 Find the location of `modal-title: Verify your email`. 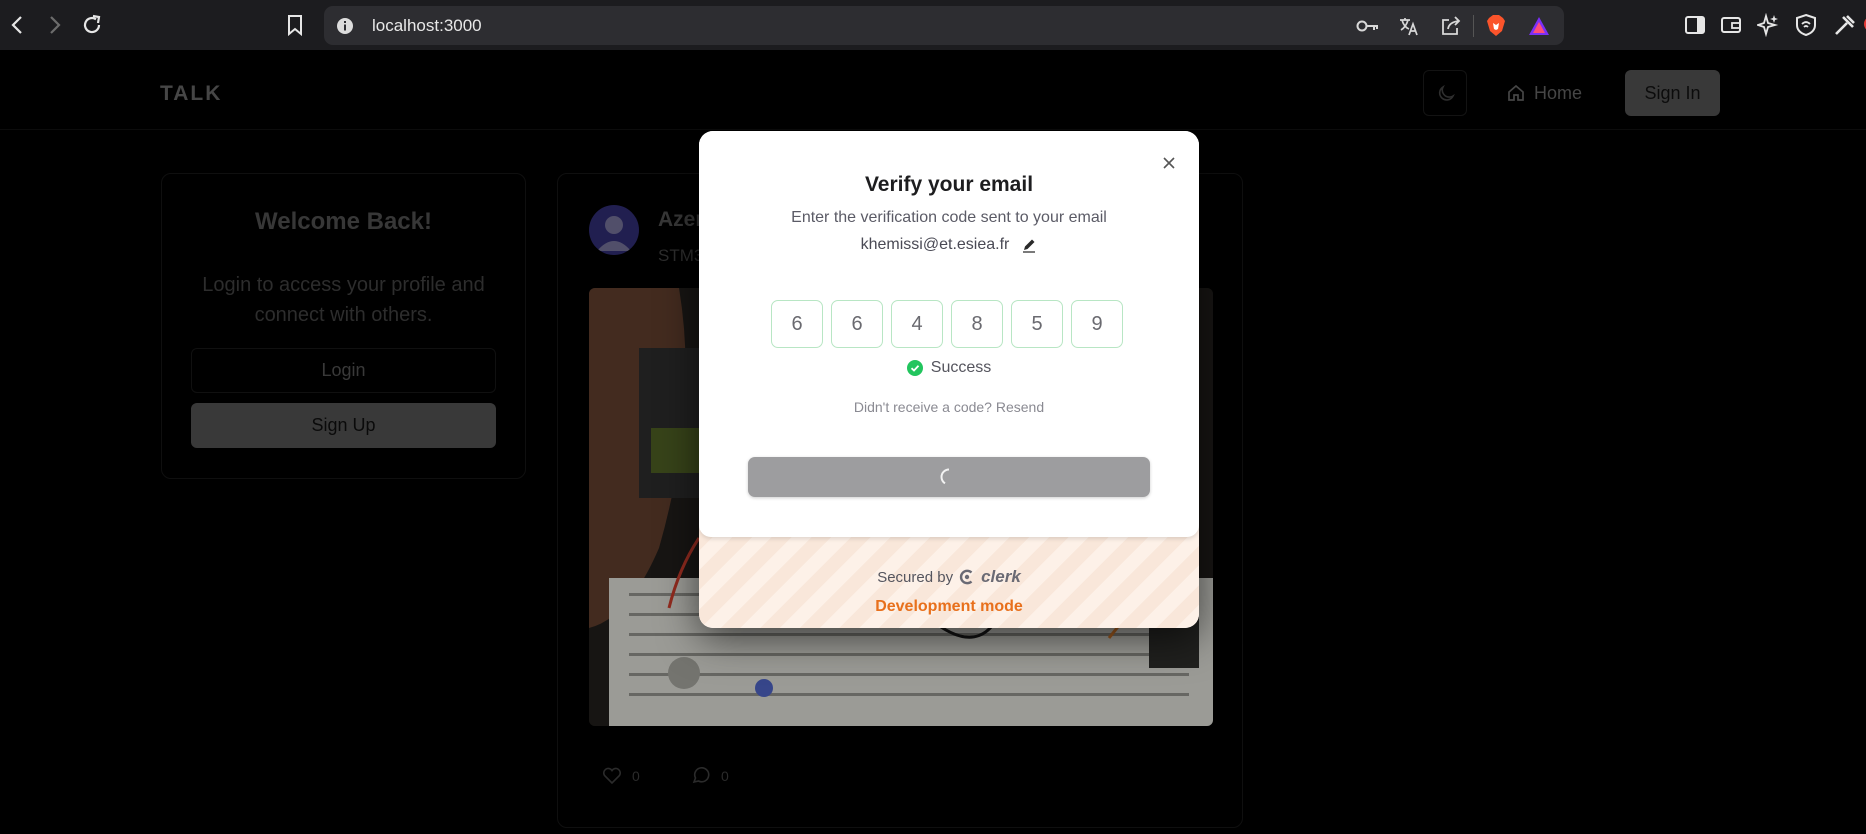

modal-title: Verify your email is located at coordinates (949, 184).